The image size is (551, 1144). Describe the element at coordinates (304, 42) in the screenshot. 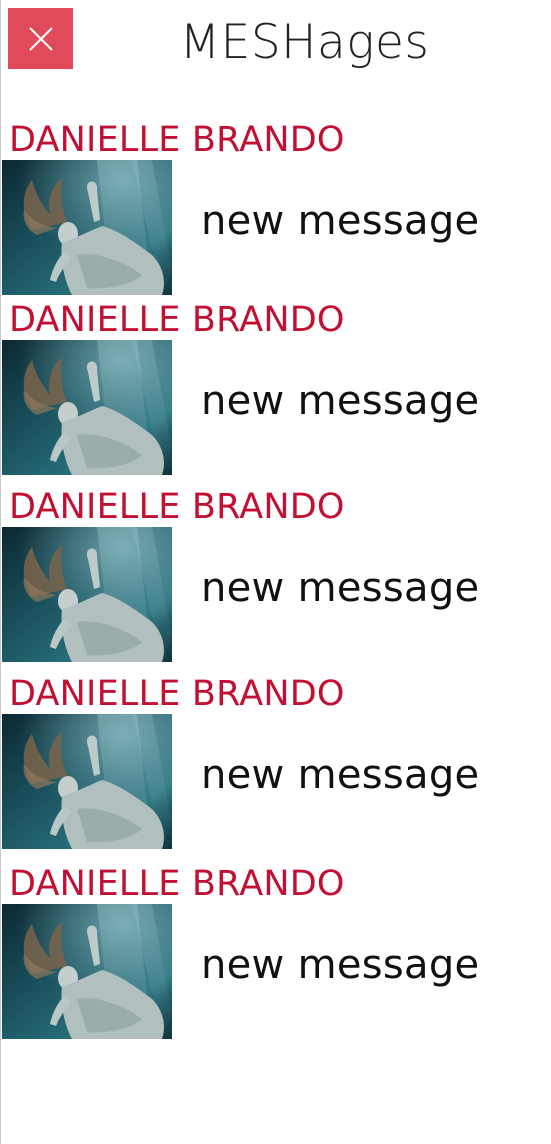

I see `page-title: MESHages` at that location.